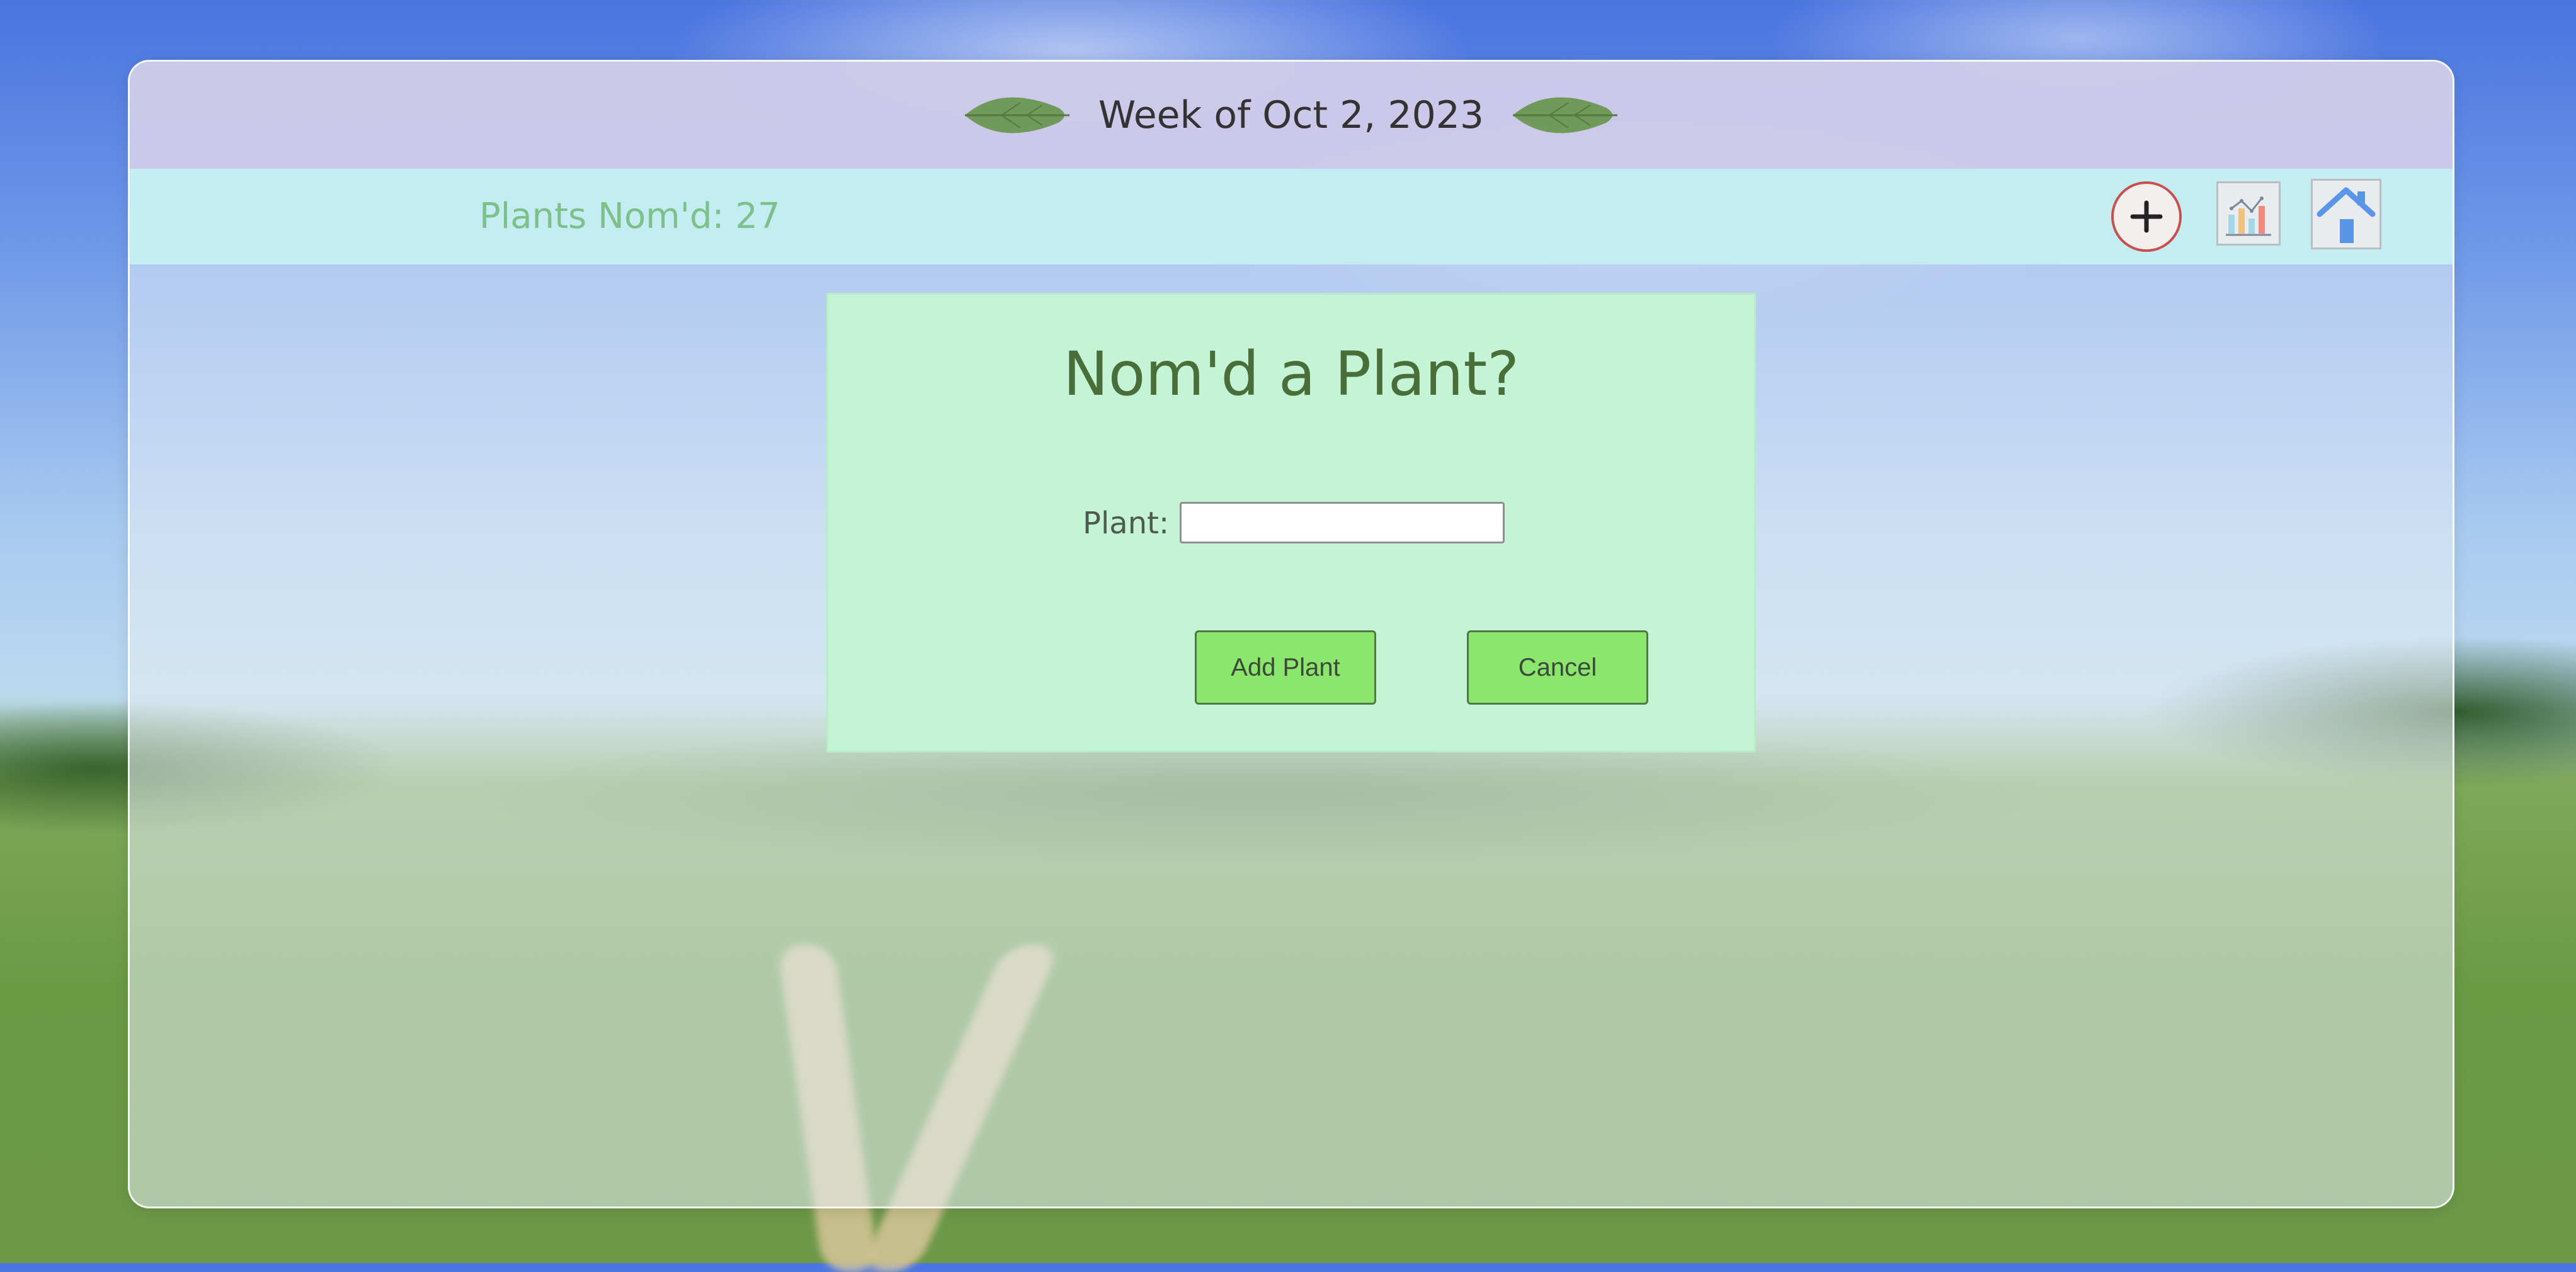 The width and height of the screenshot is (2576, 1272). Describe the element at coordinates (1126, 523) in the screenshot. I see `plant-field-label: Plant:` at that location.